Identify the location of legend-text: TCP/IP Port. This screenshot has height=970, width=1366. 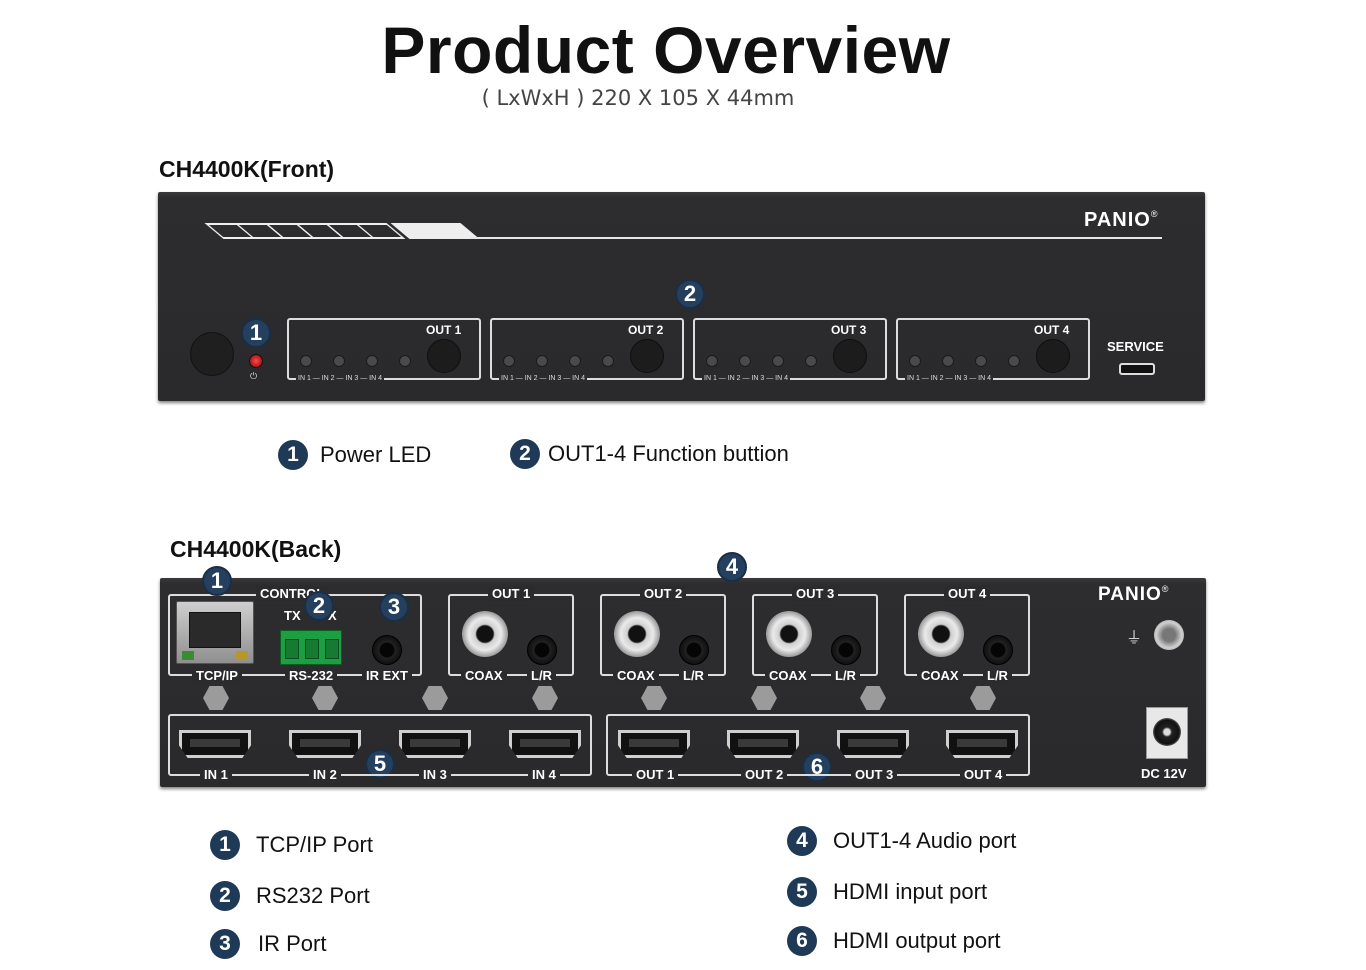
(314, 844).